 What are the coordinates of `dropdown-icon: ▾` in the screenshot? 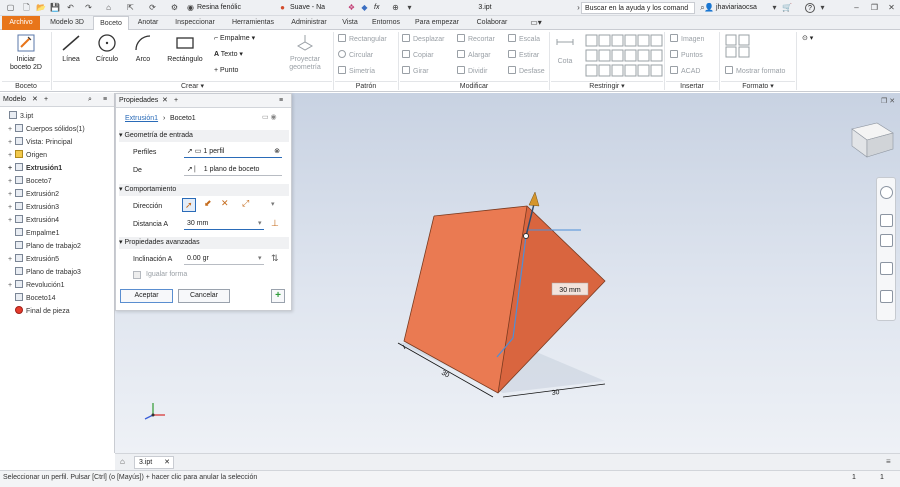 It's located at (409, 7).